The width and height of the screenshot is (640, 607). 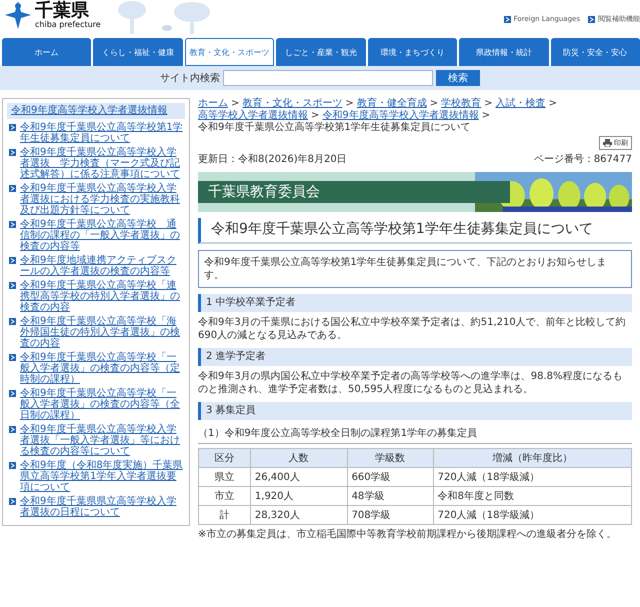 I want to click on table-cell: 660学級, so click(x=390, y=477).